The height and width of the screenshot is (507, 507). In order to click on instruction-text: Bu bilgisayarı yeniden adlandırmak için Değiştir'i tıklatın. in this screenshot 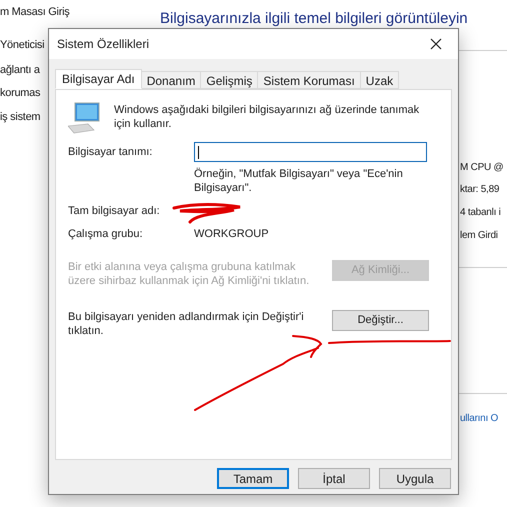, I will do `click(186, 324)`.